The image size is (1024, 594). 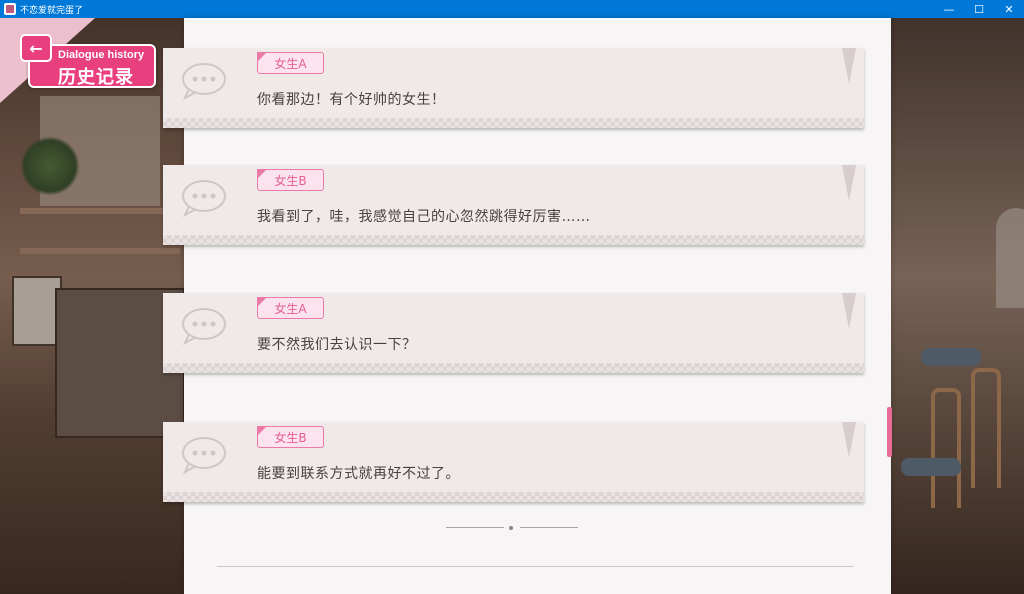 I want to click on back-arrow-icon: ←, so click(x=36, y=48).